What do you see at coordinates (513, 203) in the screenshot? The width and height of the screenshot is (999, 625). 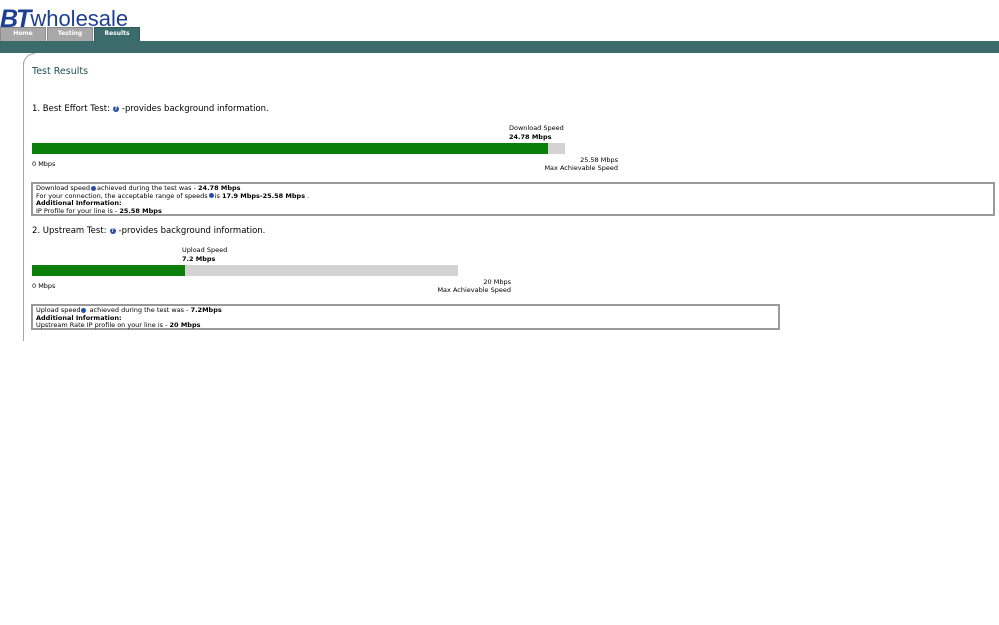 I see `download-info-line-3: Additional Information:` at bounding box center [513, 203].